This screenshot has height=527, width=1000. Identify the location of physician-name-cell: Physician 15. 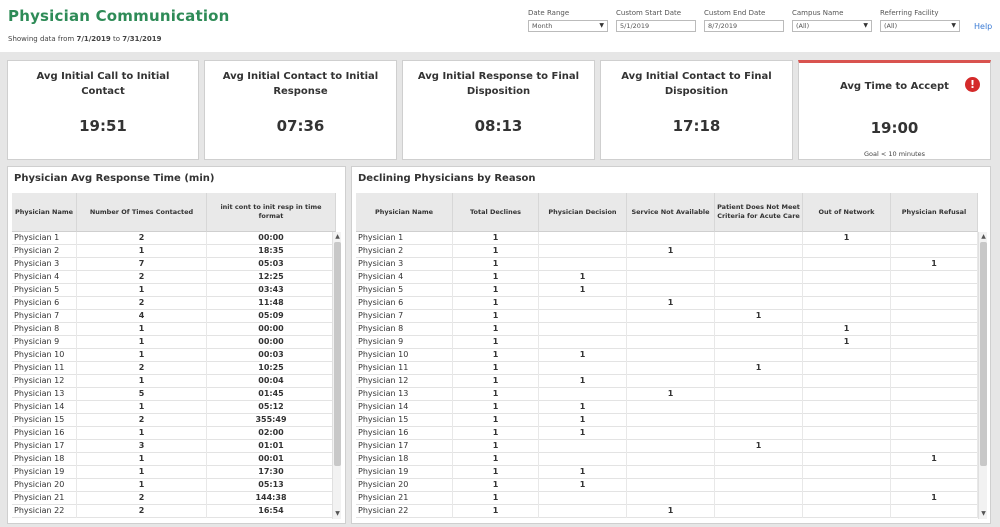
(404, 420).